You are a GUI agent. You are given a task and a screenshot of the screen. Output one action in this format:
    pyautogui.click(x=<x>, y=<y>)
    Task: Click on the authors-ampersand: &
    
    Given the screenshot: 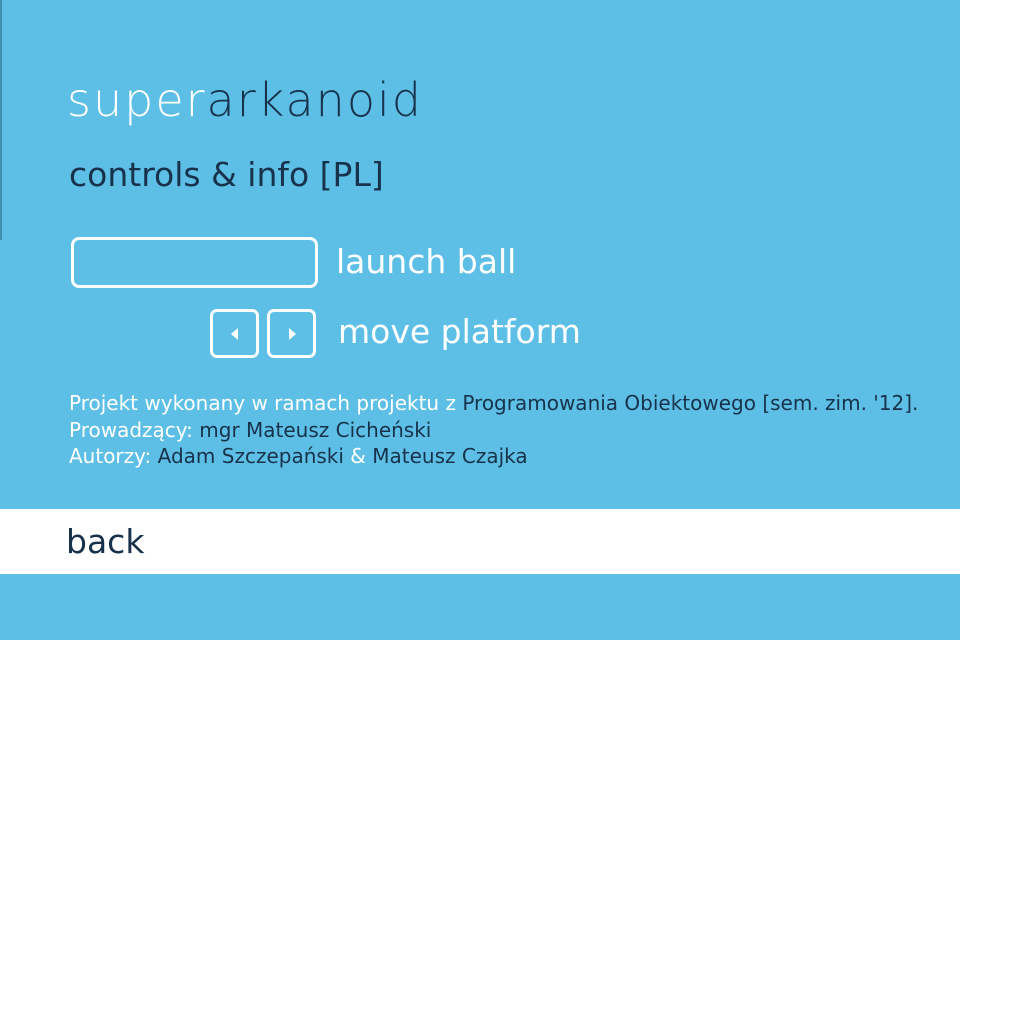 What is the action you would take?
    pyautogui.click(x=358, y=456)
    